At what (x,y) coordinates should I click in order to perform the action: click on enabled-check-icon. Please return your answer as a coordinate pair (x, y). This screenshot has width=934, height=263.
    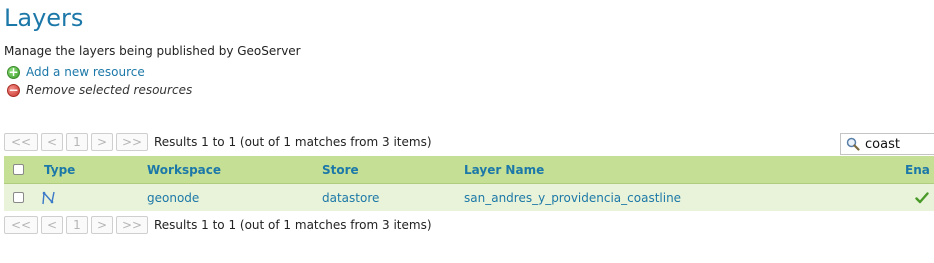
    Looking at the image, I should click on (922, 197).